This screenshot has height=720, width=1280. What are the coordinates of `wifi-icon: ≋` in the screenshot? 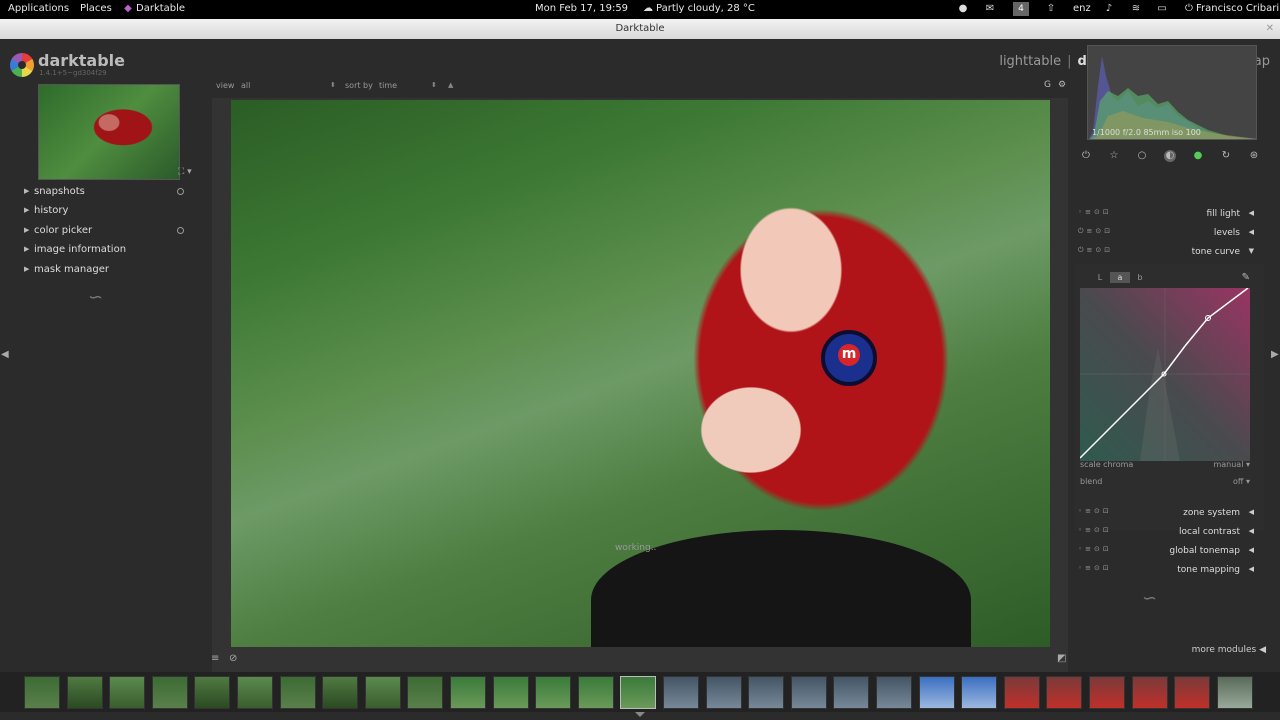 It's located at (1136, 9).